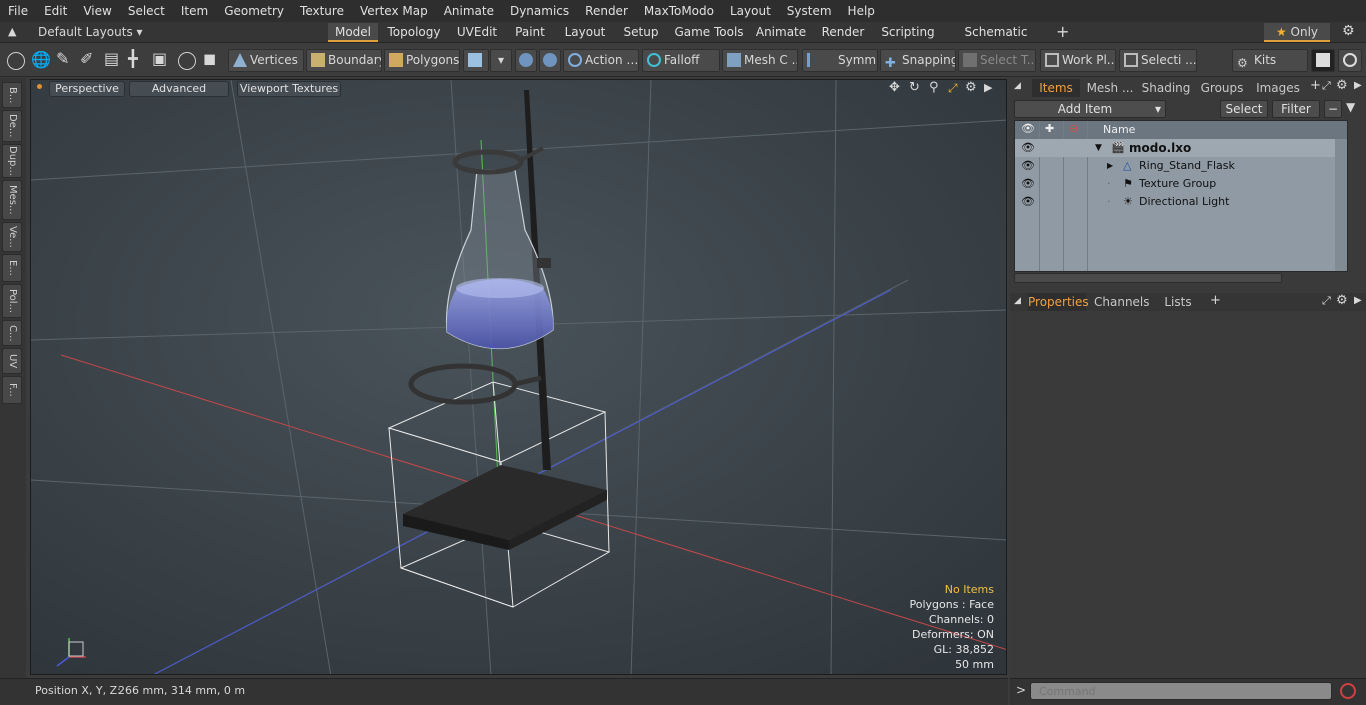 The height and width of the screenshot is (705, 1366). What do you see at coordinates (1323, 60) in the screenshot?
I see `unity-button` at bounding box center [1323, 60].